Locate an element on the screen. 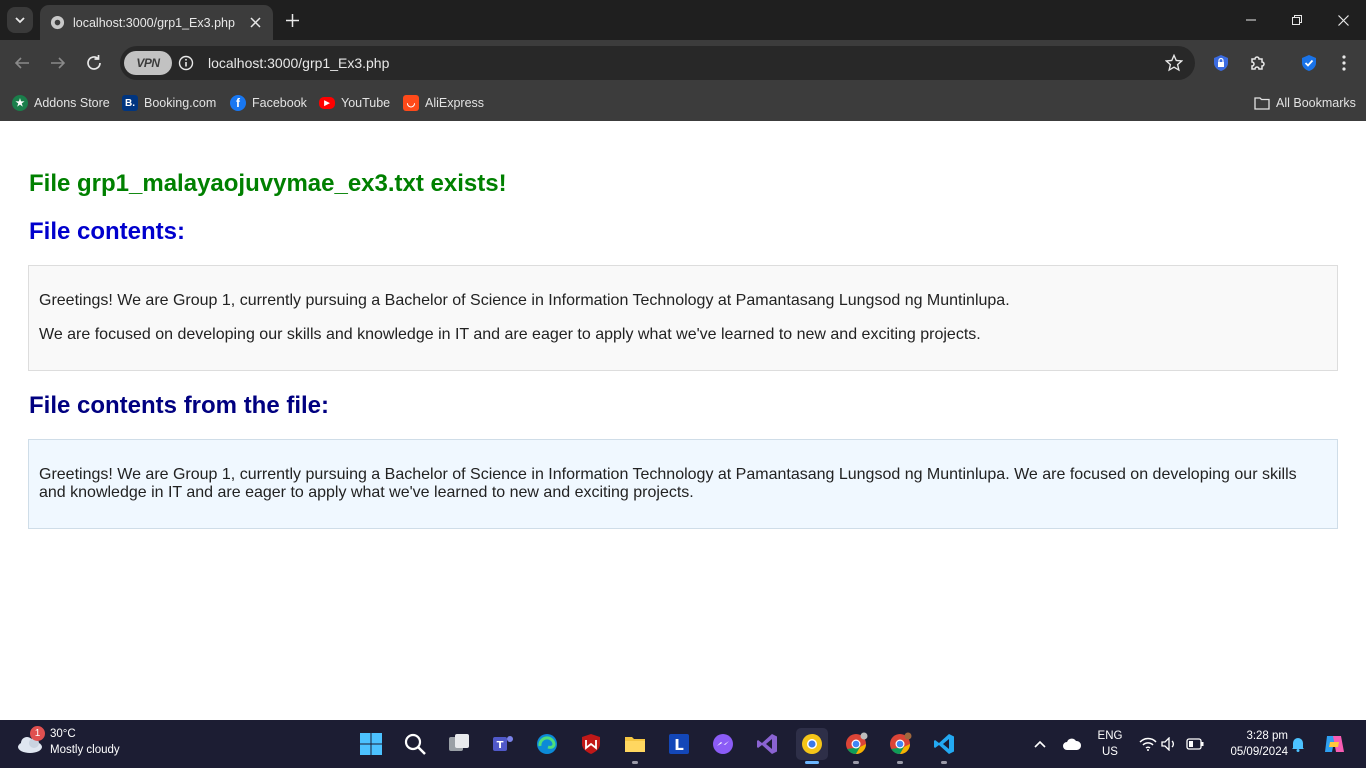  puzzle-icon is located at coordinates (1258, 63).